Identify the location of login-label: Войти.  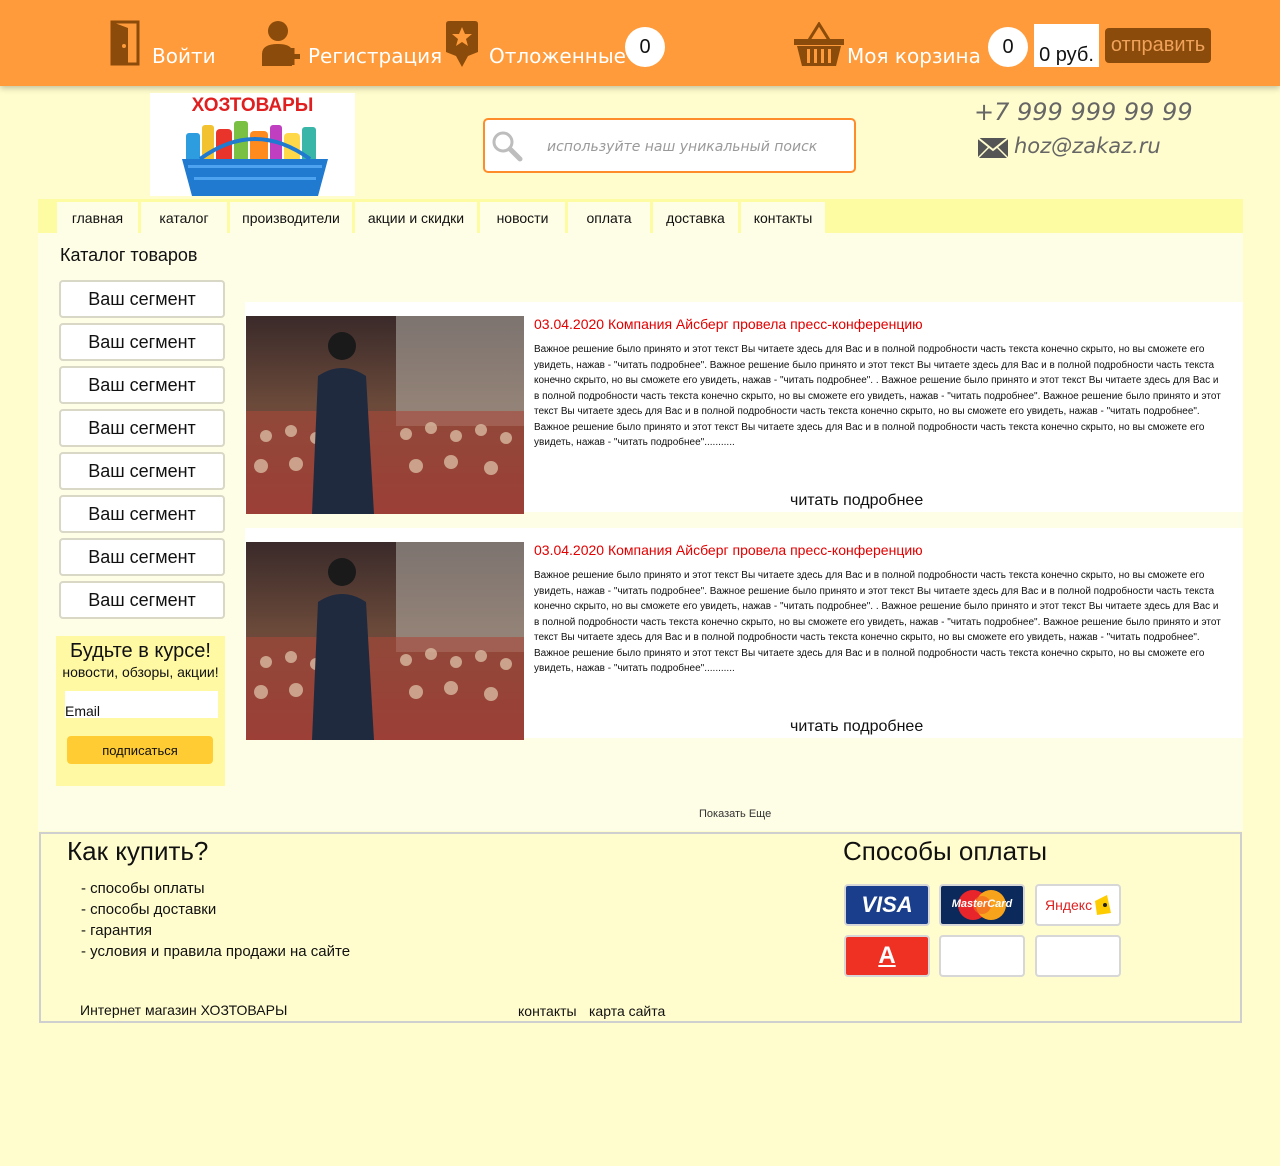
(184, 56).